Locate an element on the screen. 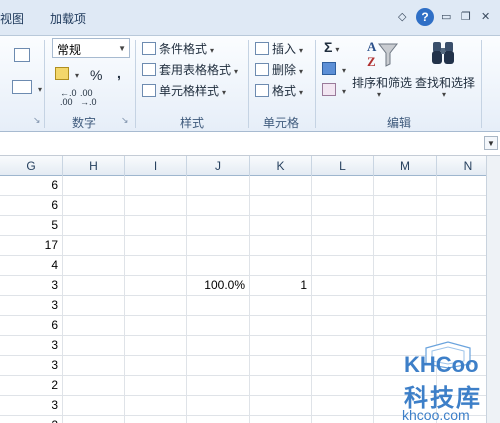 The image size is (500, 423). increase-decimal-button: ←.0.00 is located at coordinates (68, 98).